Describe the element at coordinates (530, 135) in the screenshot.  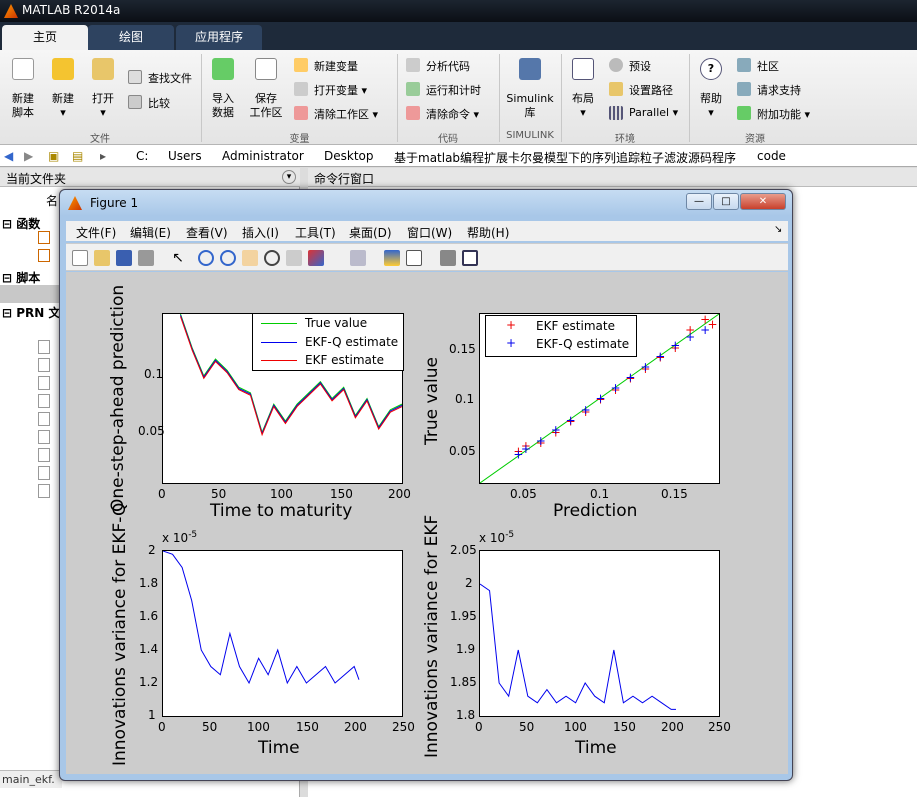
I see `group-simulink-label: SIMULINK` at that location.